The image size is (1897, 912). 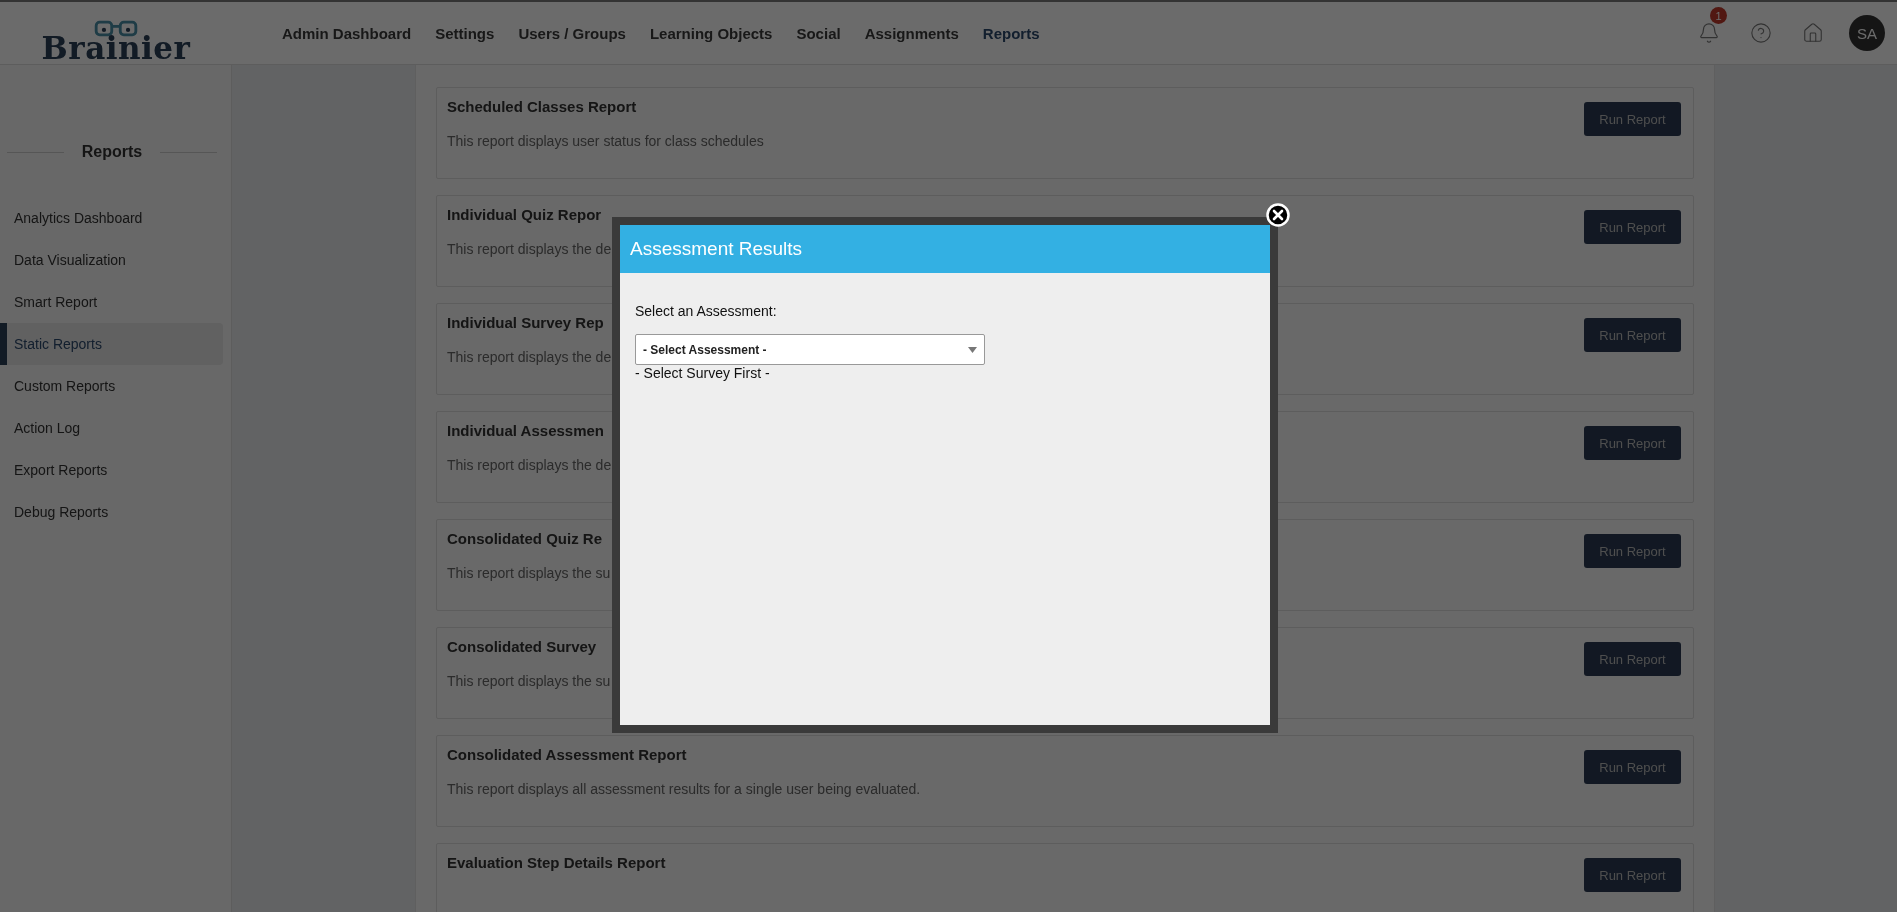 I want to click on report-description: This report displays all assessment results for a single user being evaluated., so click(x=684, y=789).